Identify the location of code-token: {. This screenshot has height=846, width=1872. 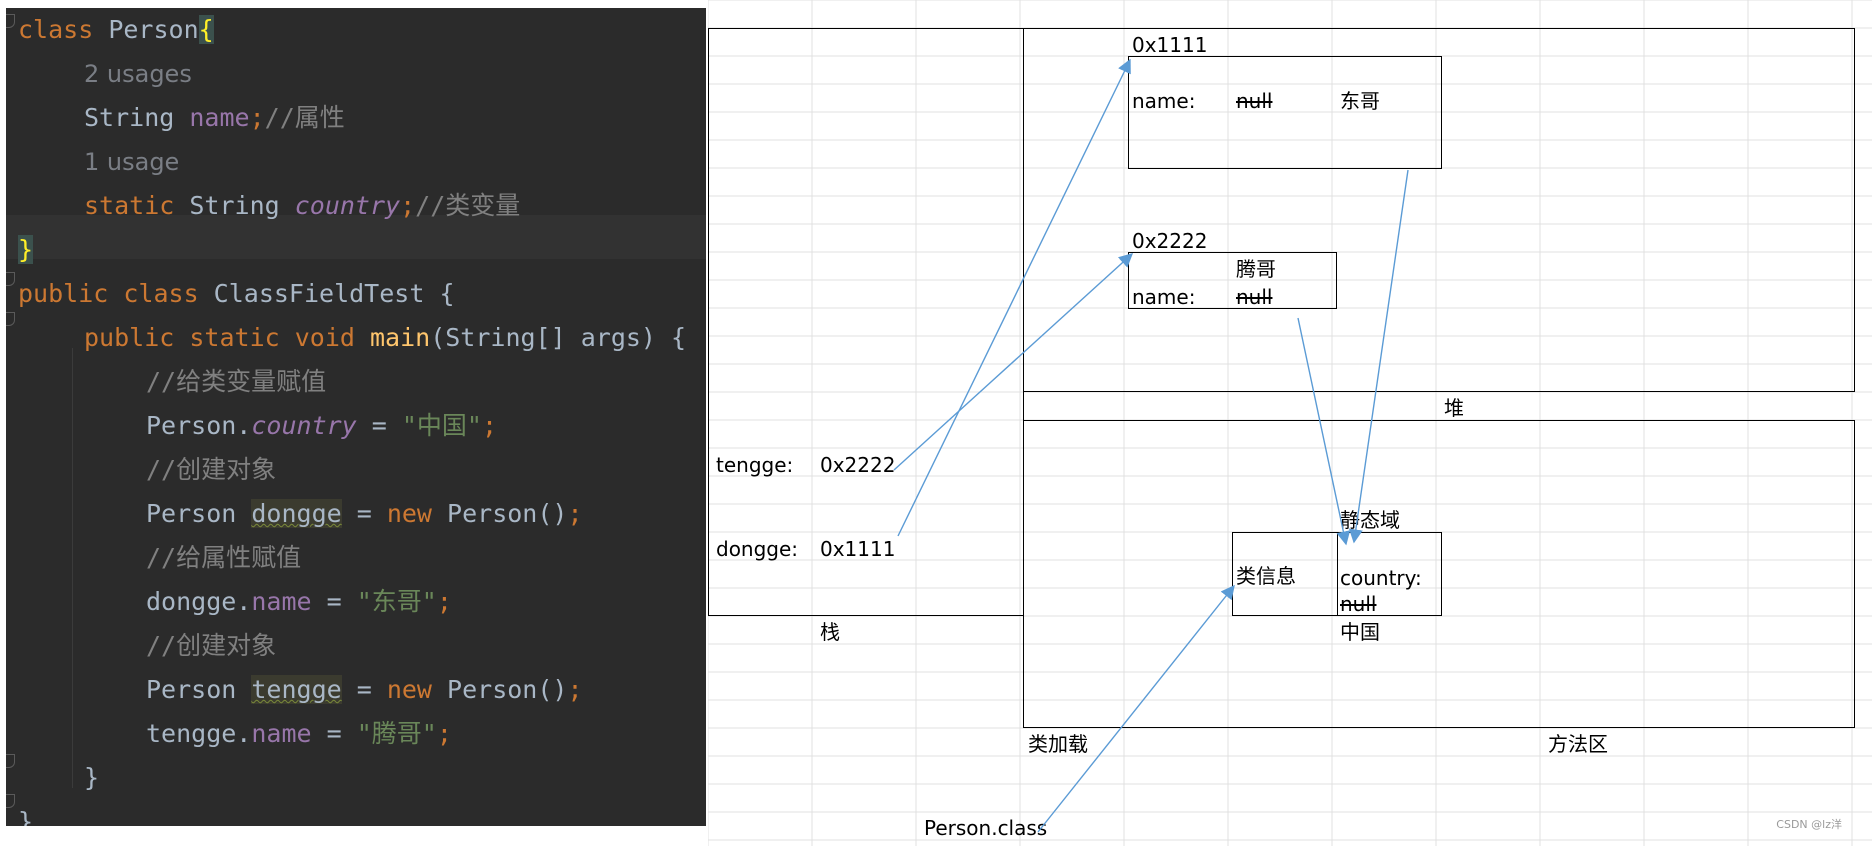
(206, 29).